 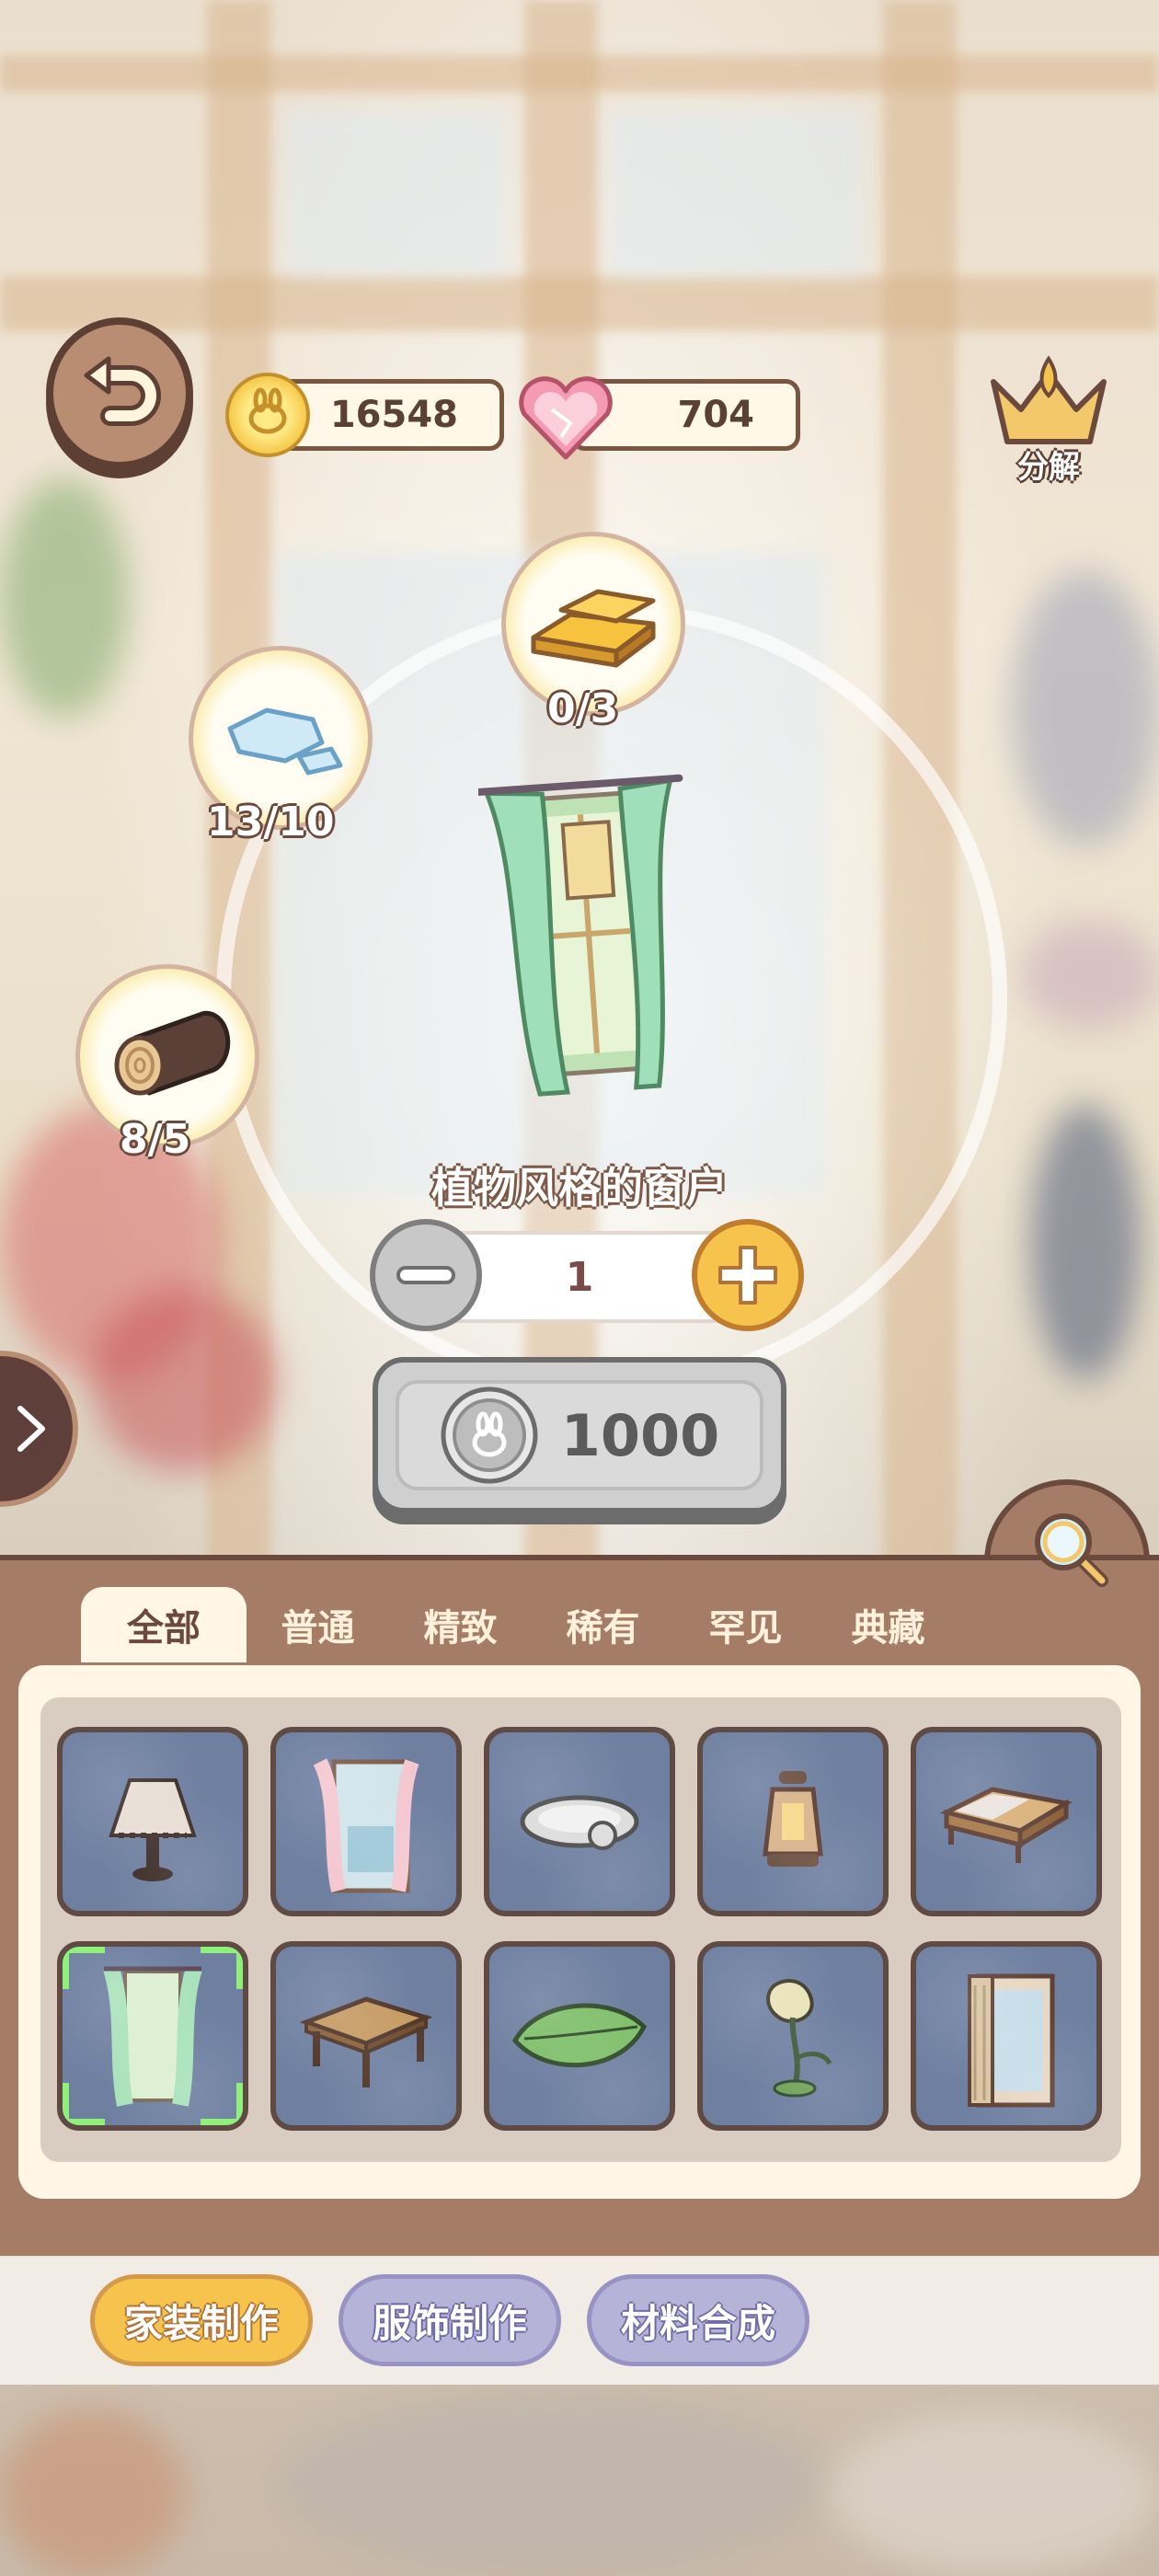 I want to click on ice-crystal-icon, so click(x=285, y=741).